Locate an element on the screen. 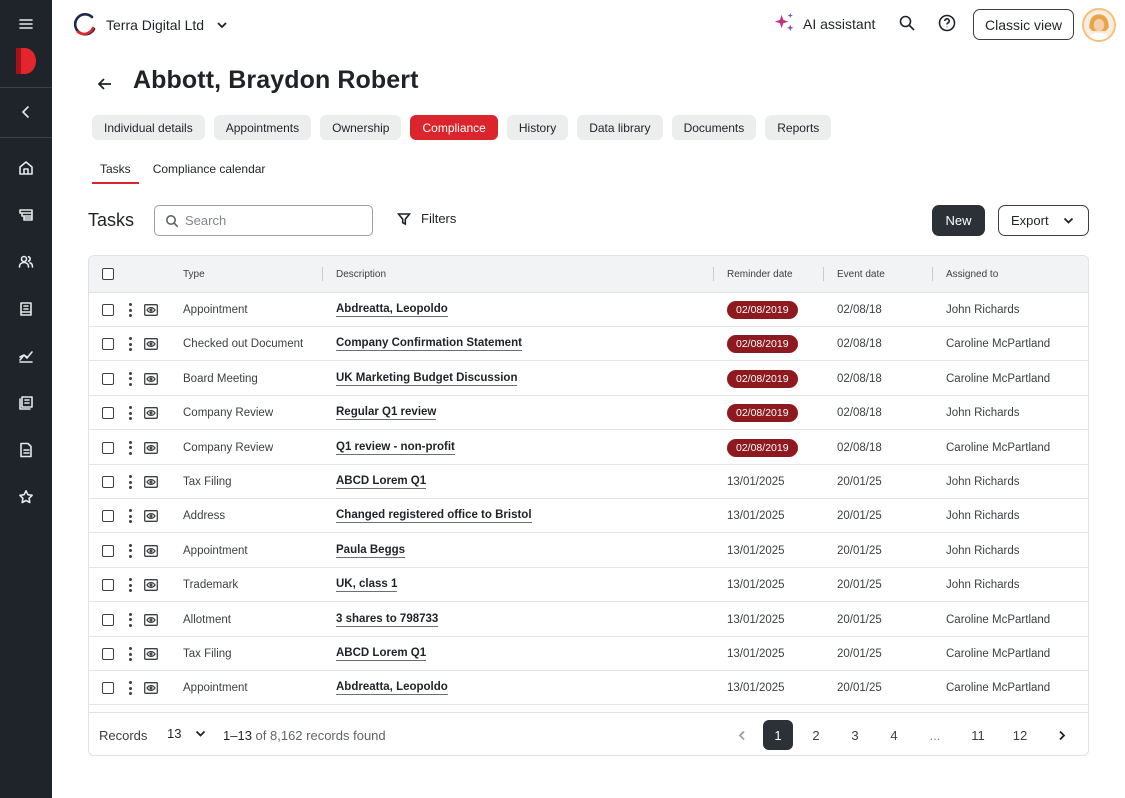 The height and width of the screenshot is (798, 1125). page-button-4: 4 is located at coordinates (894, 735).